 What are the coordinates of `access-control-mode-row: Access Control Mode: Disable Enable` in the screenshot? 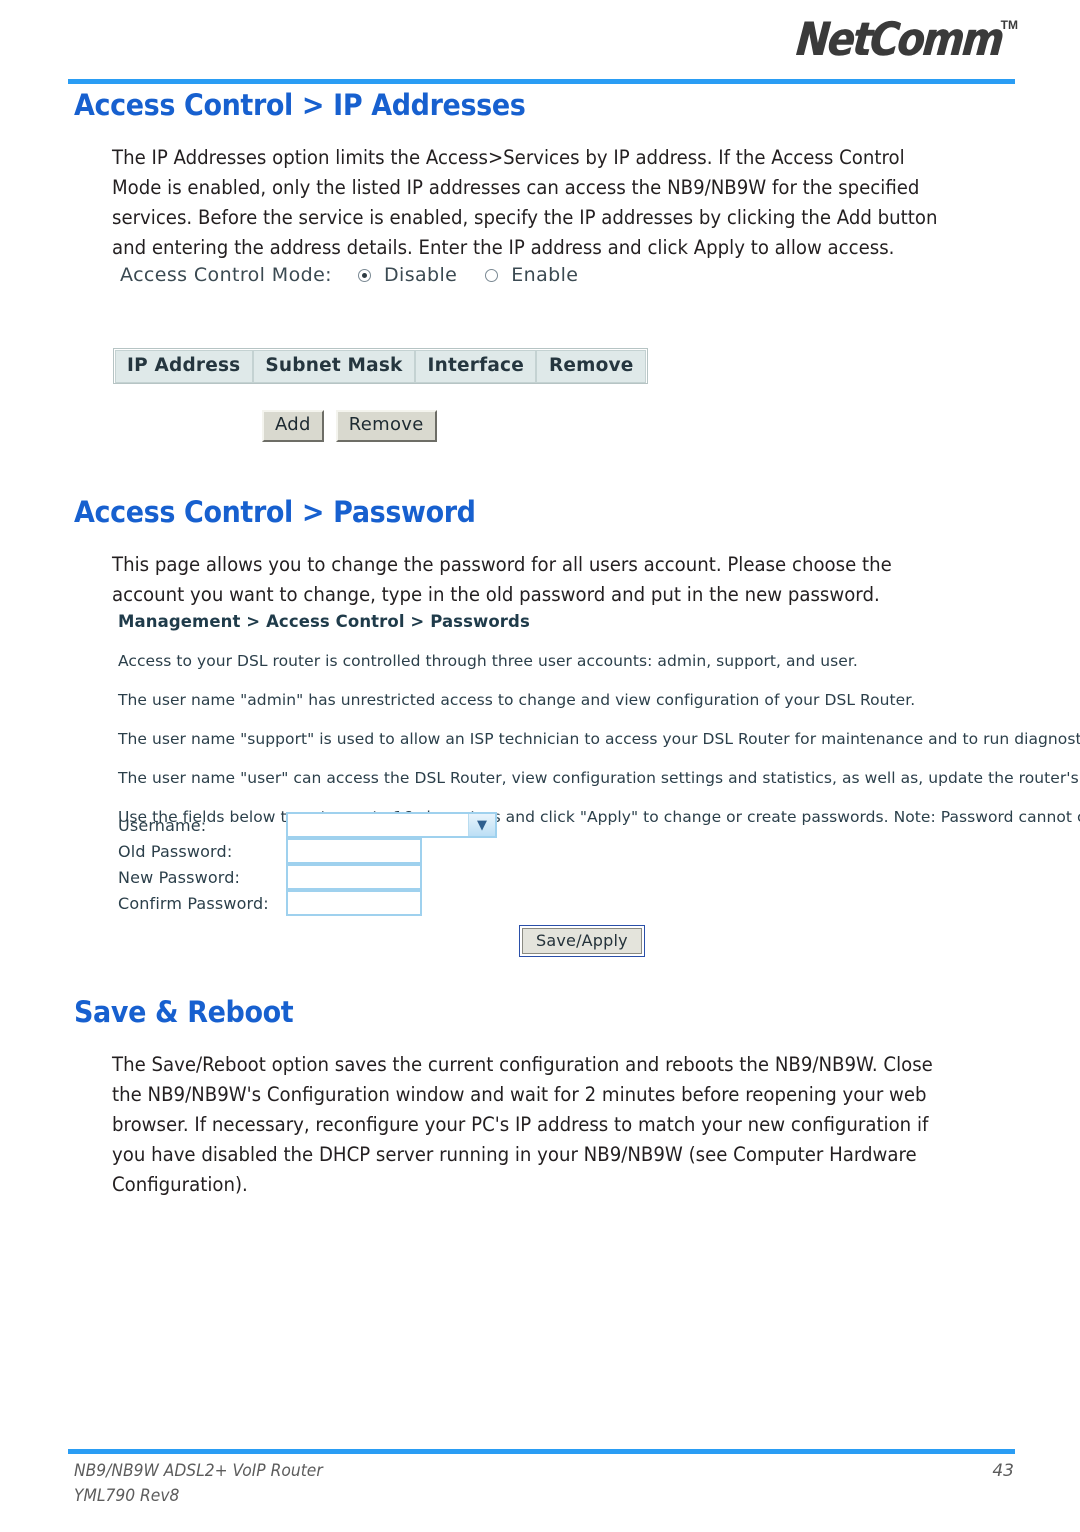 It's located at (363, 275).